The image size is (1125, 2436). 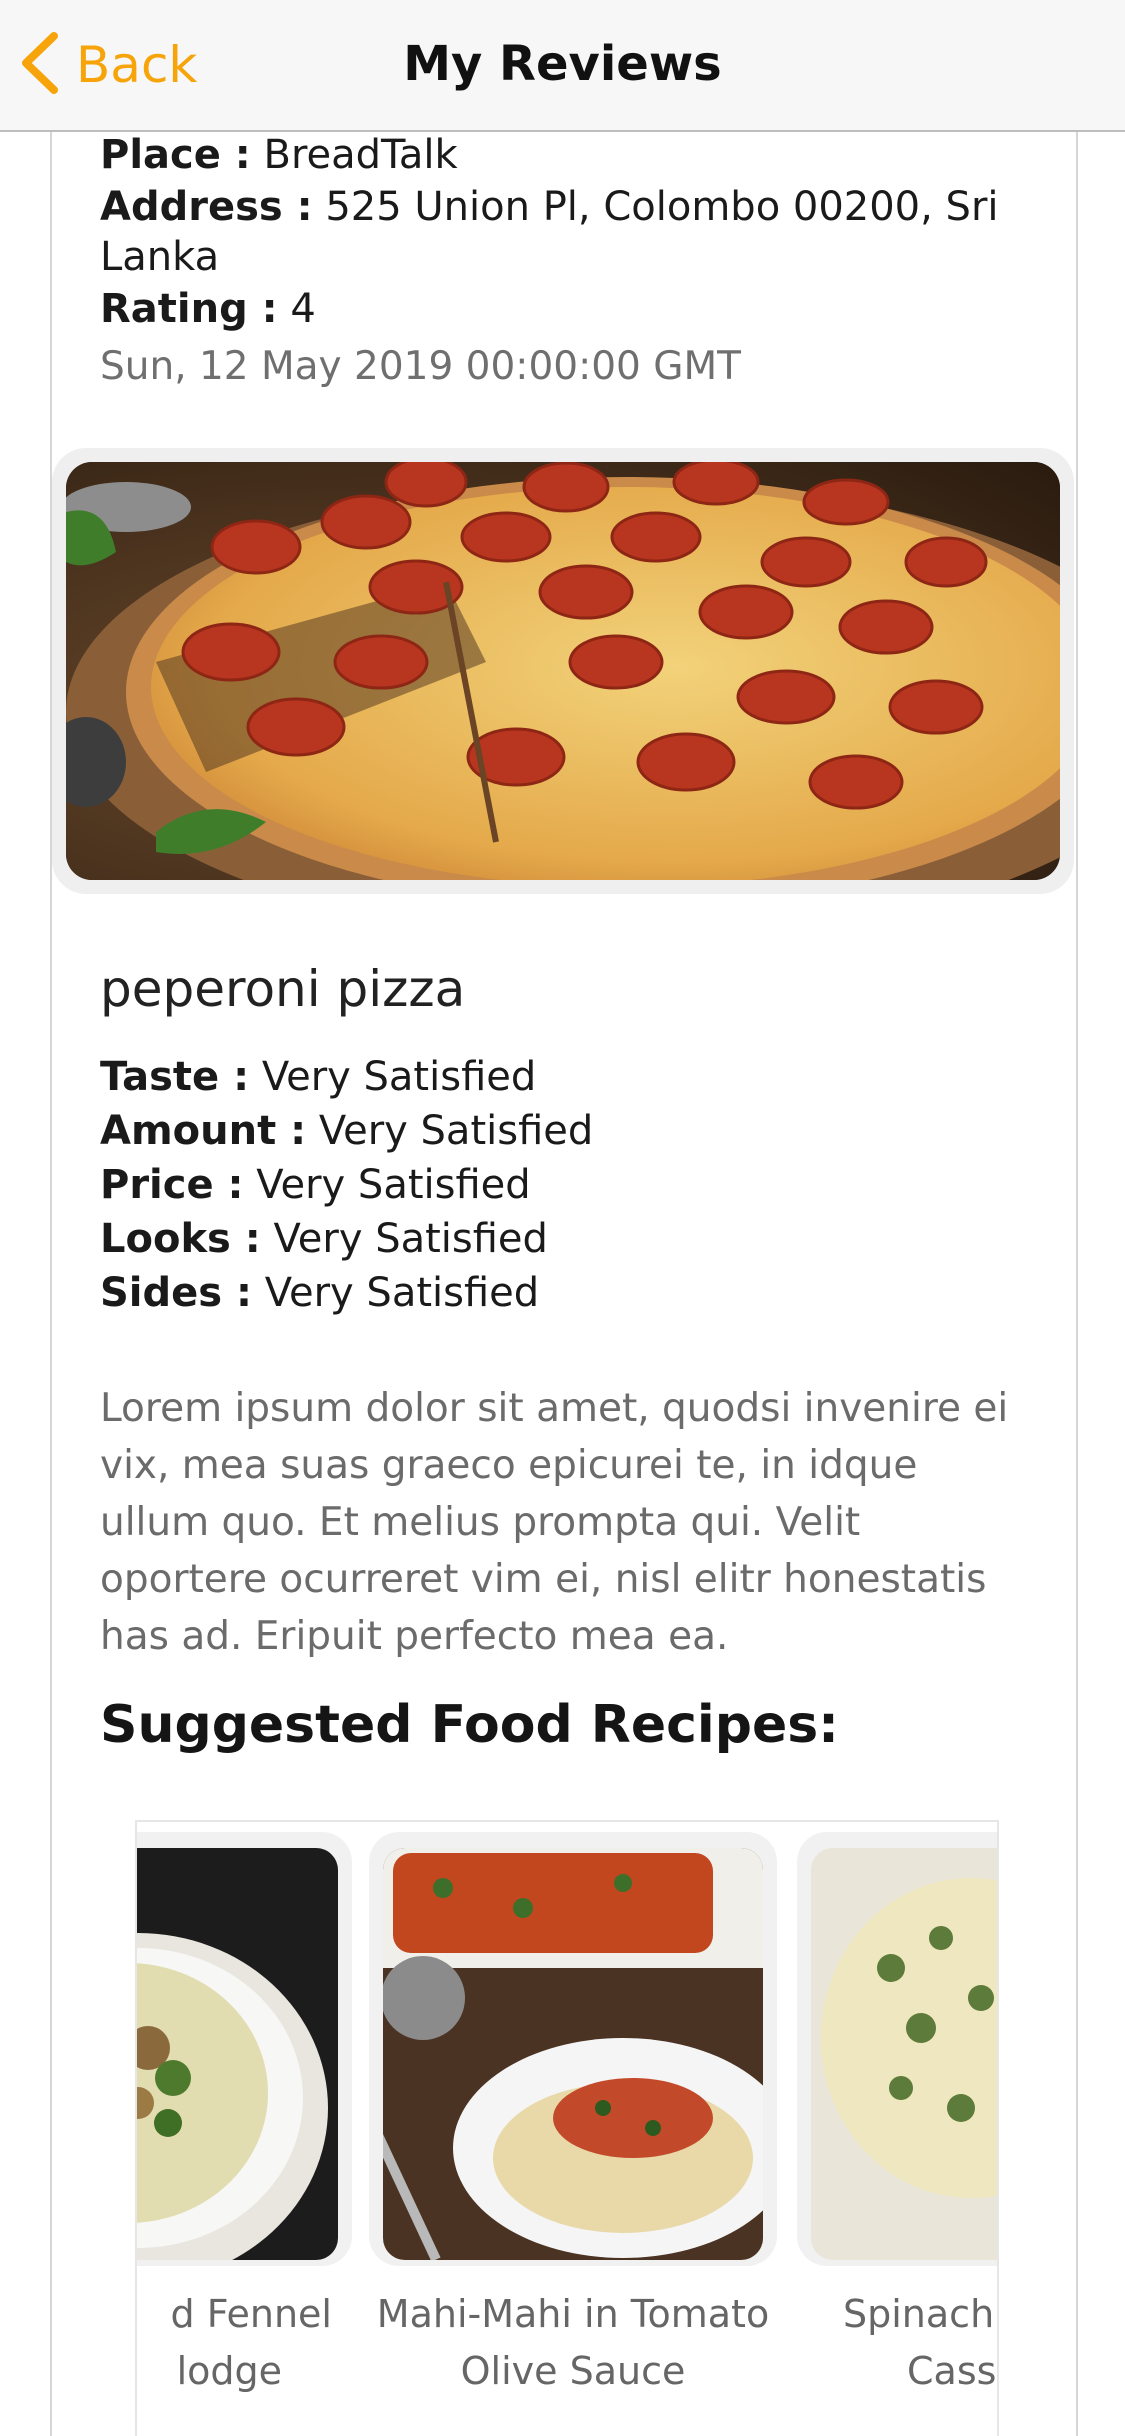 I want to click on rating-amount-label: Amount :, so click(x=203, y=1131).